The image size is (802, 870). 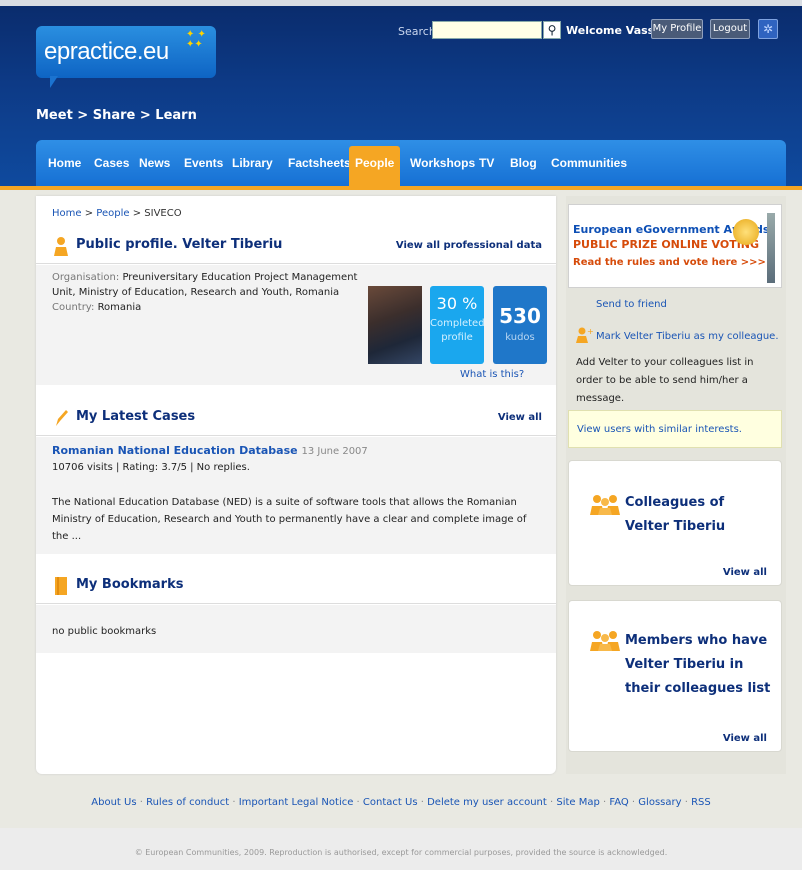 What do you see at coordinates (86, 277) in the screenshot?
I see `organisation-label: Organisation:` at bounding box center [86, 277].